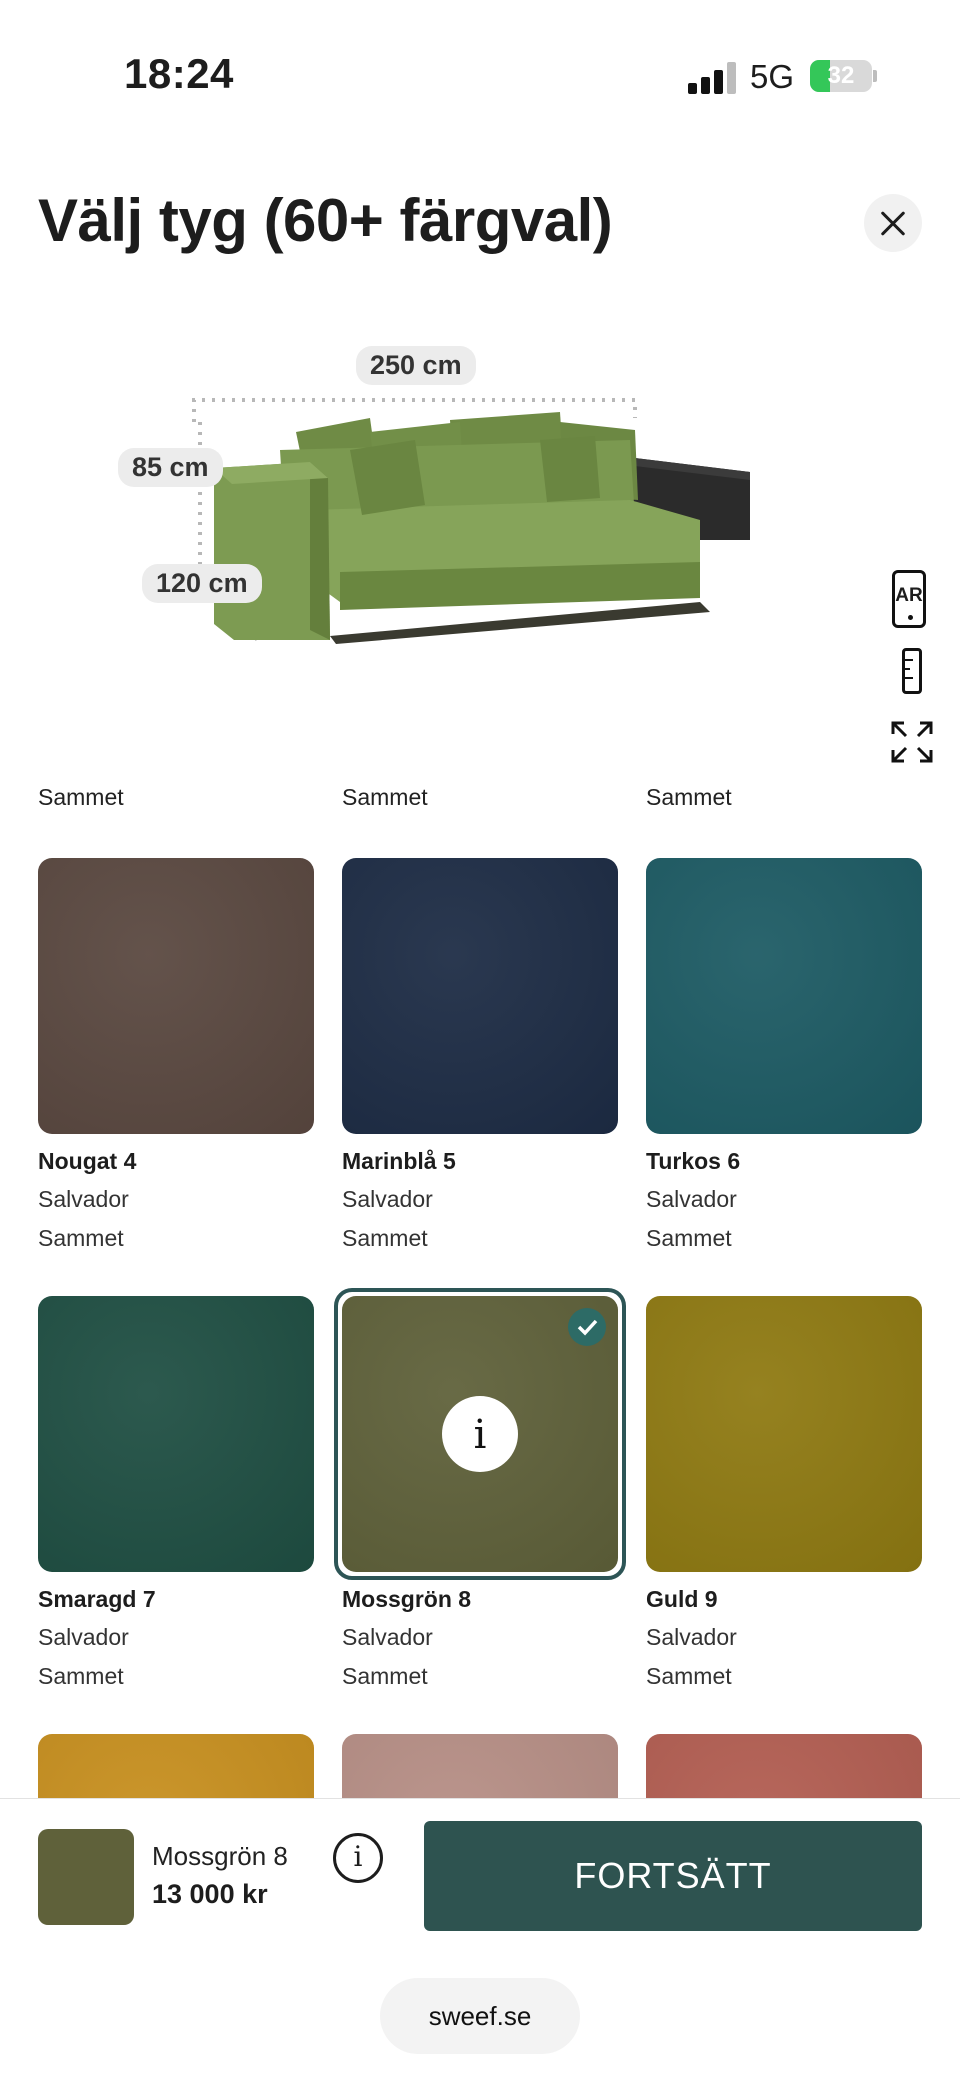  What do you see at coordinates (416, 365) in the screenshot?
I see `width-dimension-label: 250 cm` at bounding box center [416, 365].